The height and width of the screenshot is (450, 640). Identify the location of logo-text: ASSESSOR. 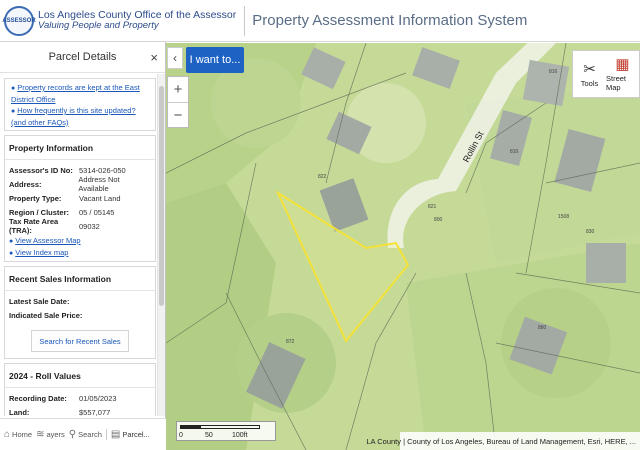
(19, 20).